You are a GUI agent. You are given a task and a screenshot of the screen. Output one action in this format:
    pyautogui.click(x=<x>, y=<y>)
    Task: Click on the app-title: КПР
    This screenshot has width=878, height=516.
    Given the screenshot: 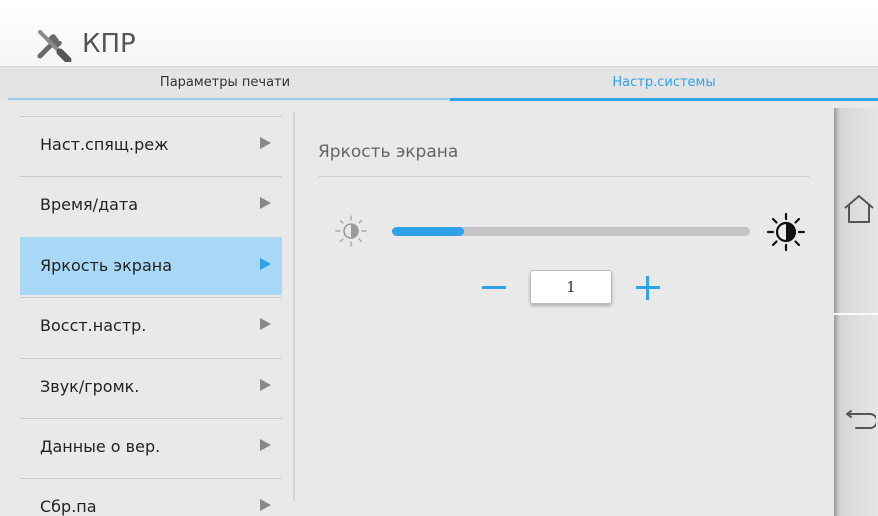 What is the action you would take?
    pyautogui.click(x=109, y=44)
    